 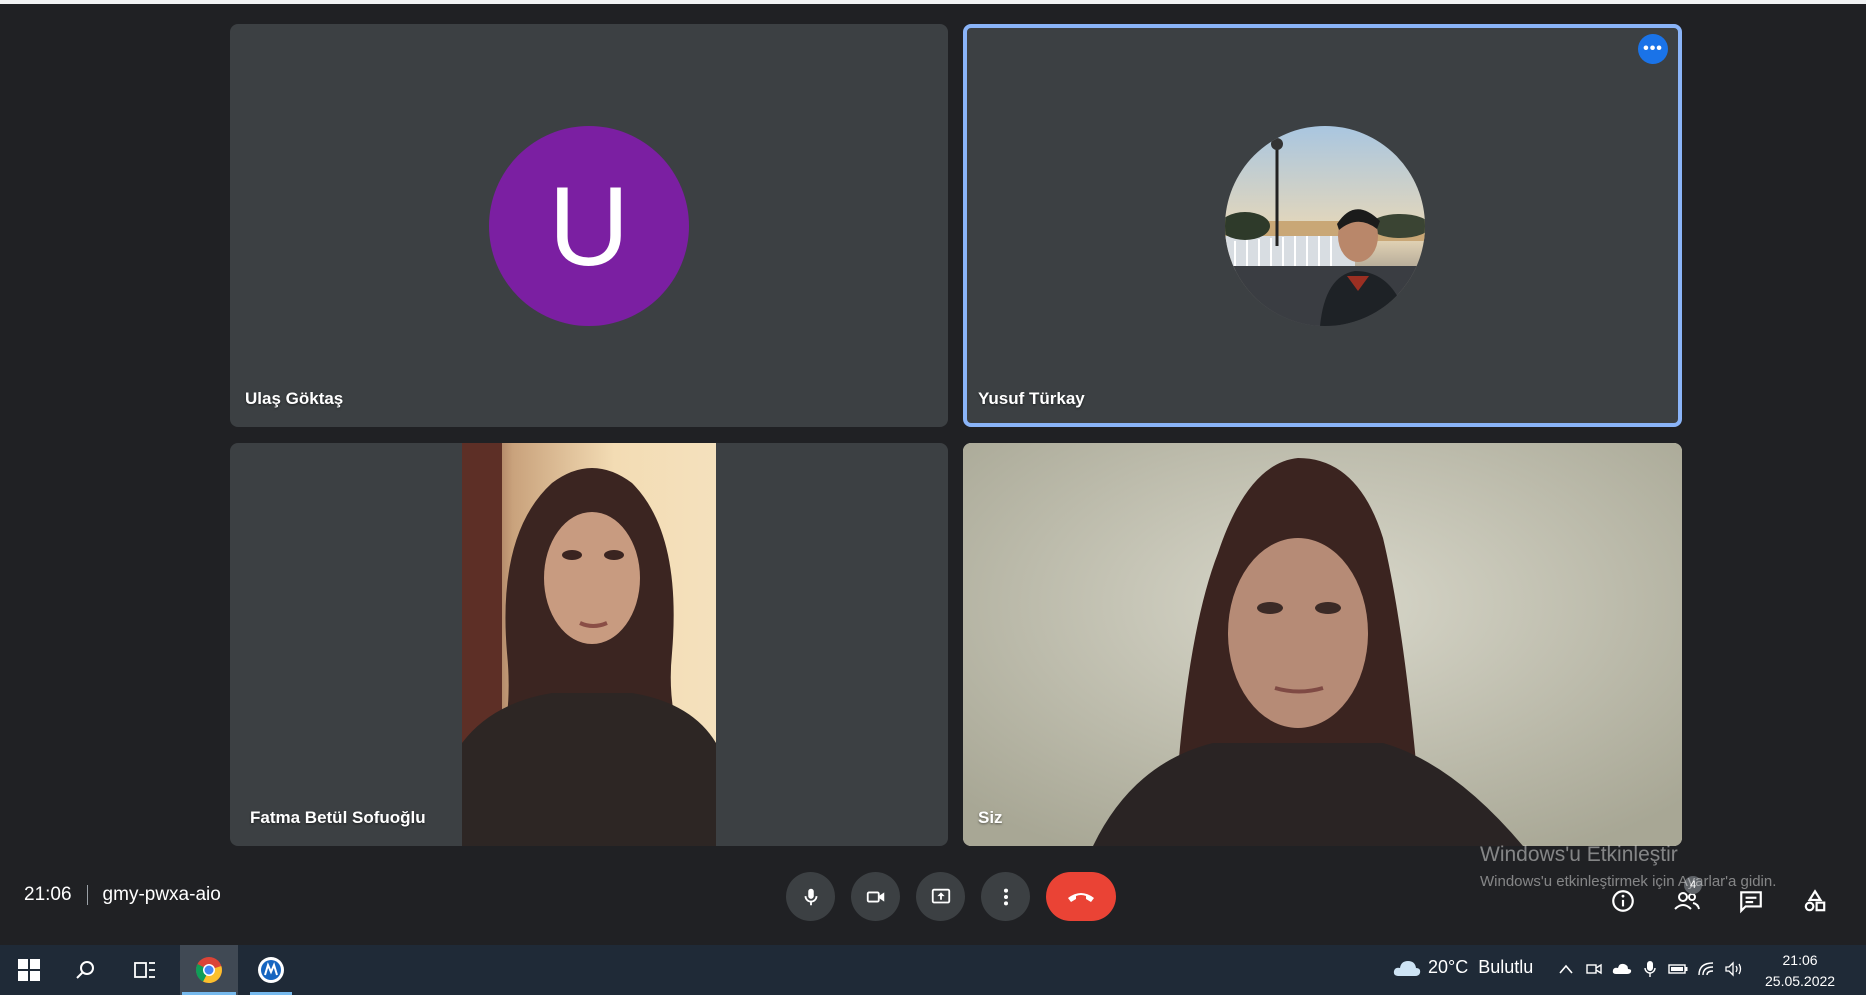 What do you see at coordinates (1448, 967) in the screenshot?
I see `weather-temperature: 20°C` at bounding box center [1448, 967].